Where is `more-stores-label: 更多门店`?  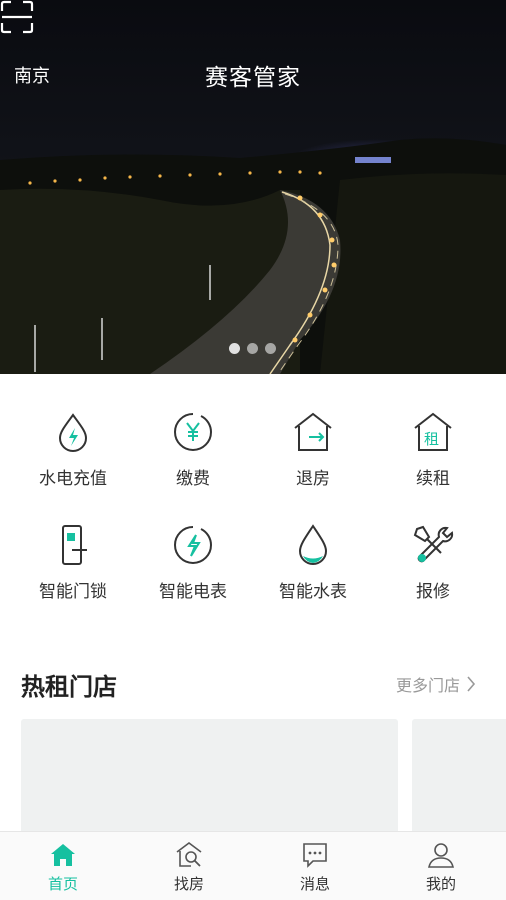
more-stores-label: 更多门店 is located at coordinates (428, 685).